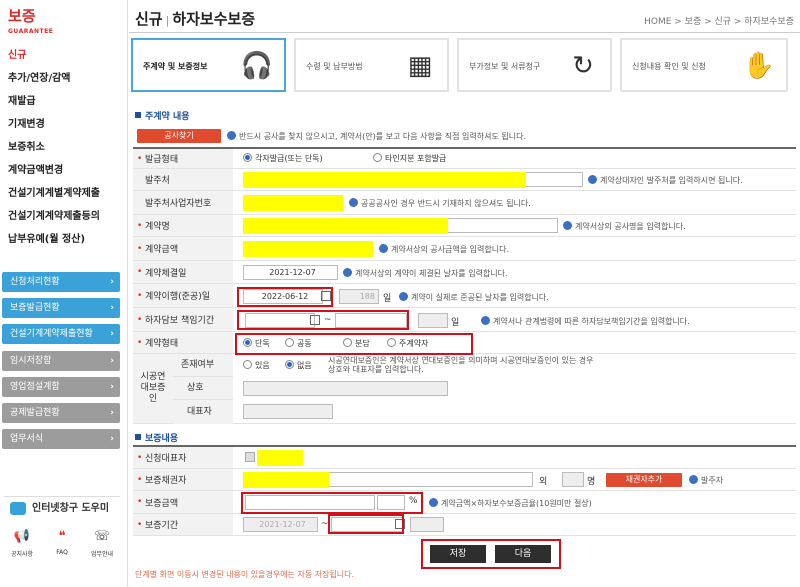  Describe the element at coordinates (420, 66) in the screenshot. I see `calculator-icon: ▦` at that location.